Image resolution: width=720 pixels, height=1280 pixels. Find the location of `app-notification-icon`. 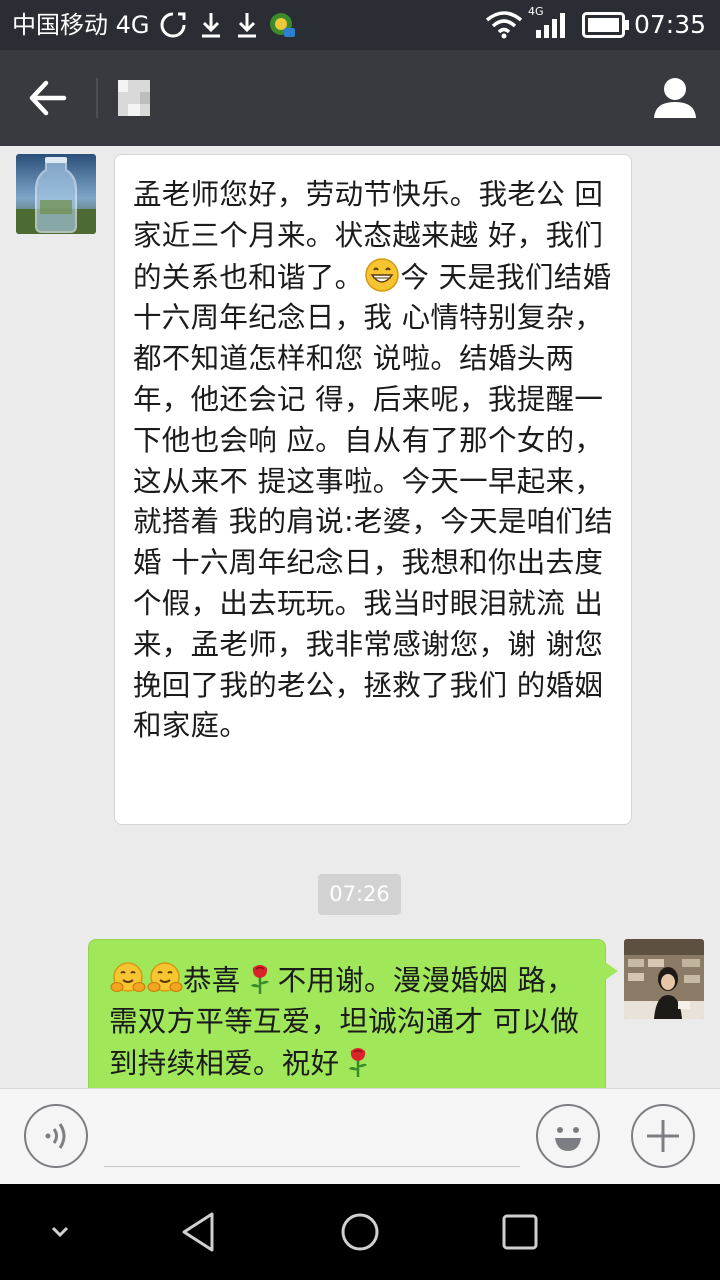

app-notification-icon is located at coordinates (282, 25).